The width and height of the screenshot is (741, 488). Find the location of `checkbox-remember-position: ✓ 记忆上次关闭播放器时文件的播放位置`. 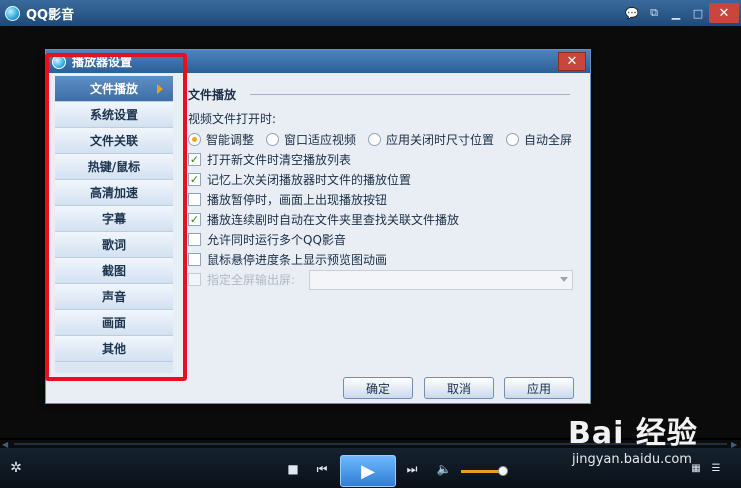

checkbox-remember-position: ✓ 记忆上次关闭播放器时文件的播放位置 is located at coordinates (299, 179).